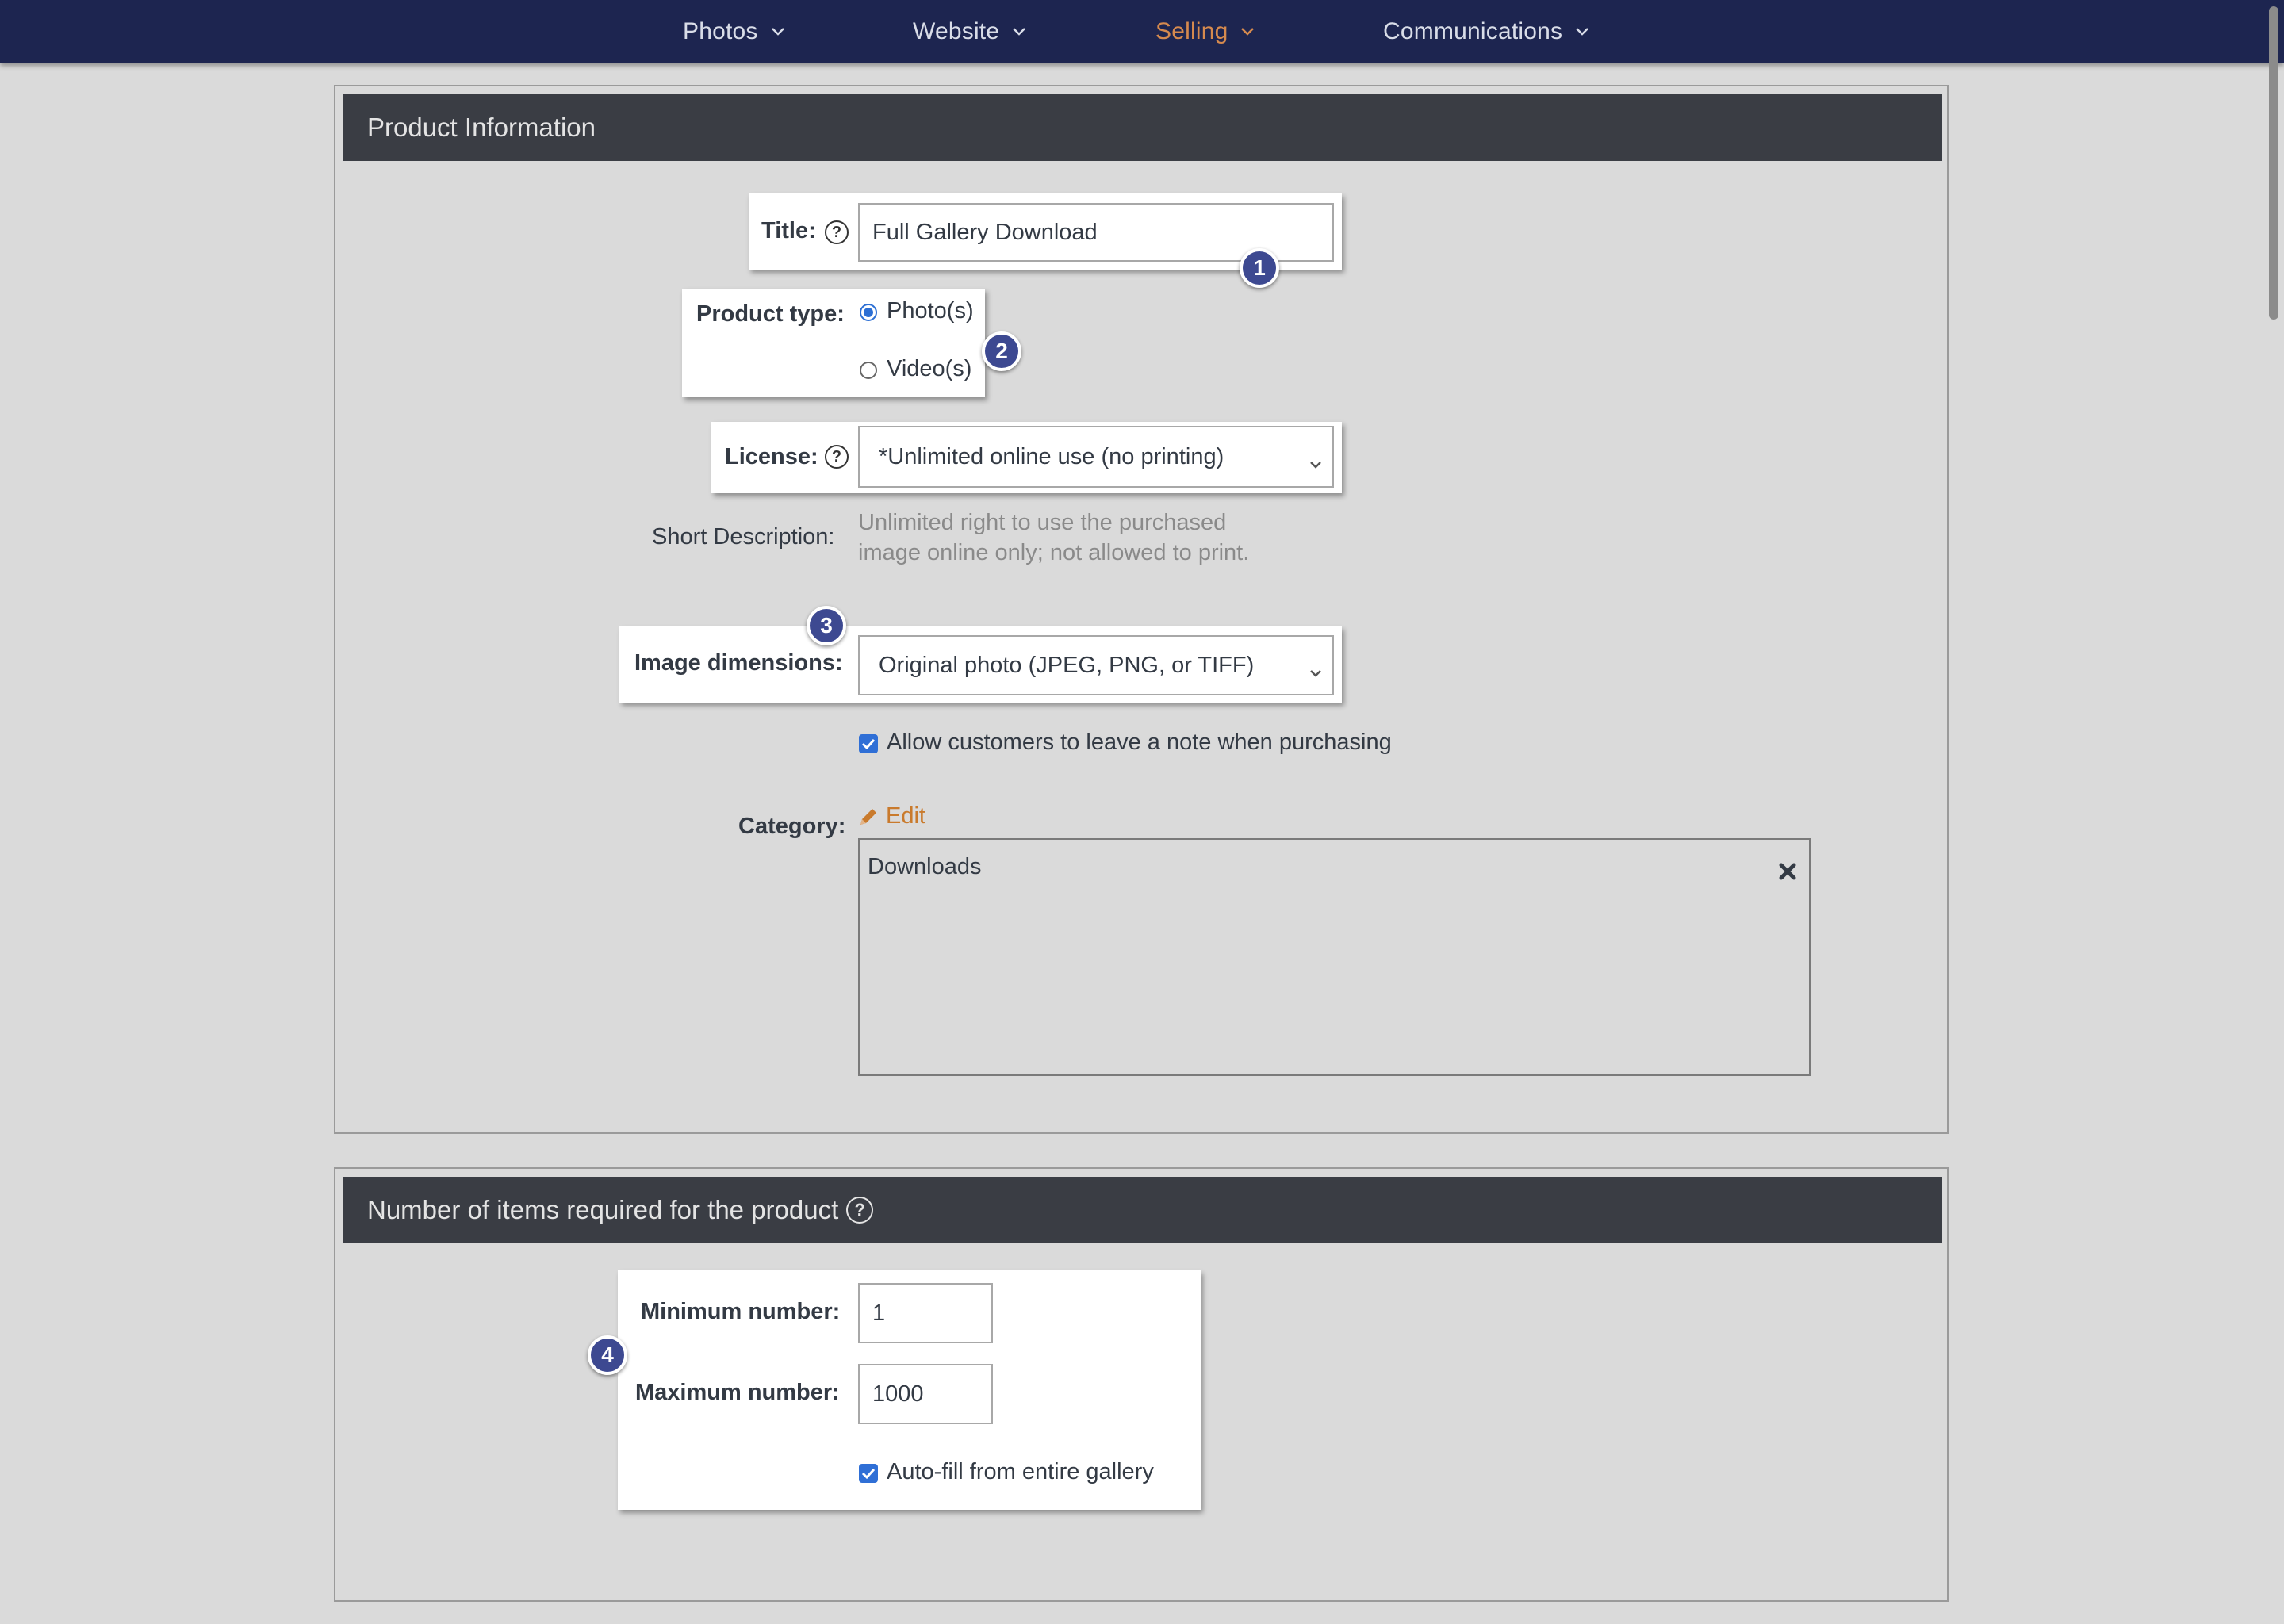 Image resolution: width=2284 pixels, height=1624 pixels. I want to click on image-dimensions-label: Image dimensions:, so click(738, 663).